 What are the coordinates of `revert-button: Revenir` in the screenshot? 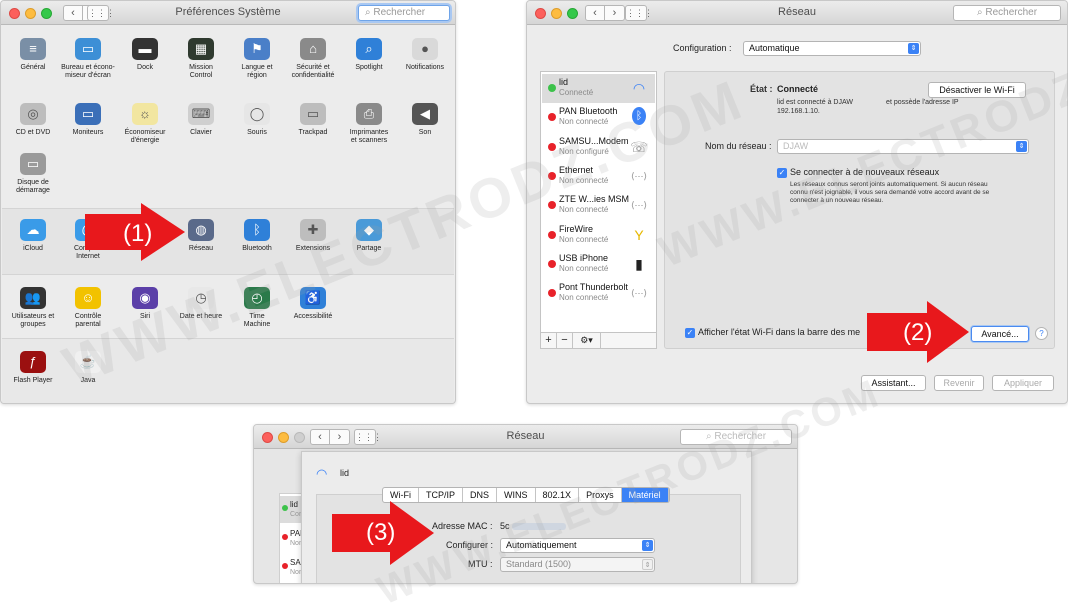 It's located at (959, 383).